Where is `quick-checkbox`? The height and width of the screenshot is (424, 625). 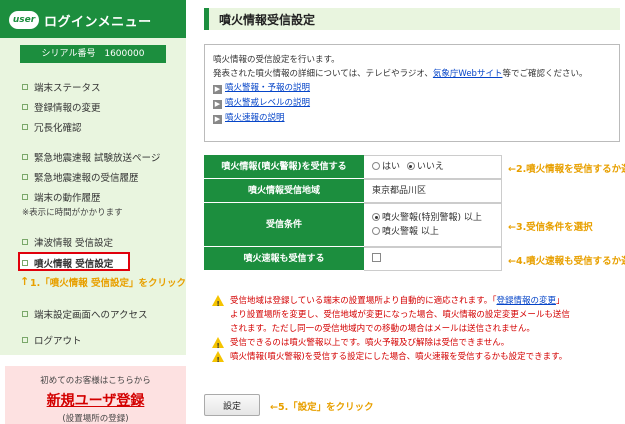
quick-checkbox is located at coordinates (376, 257).